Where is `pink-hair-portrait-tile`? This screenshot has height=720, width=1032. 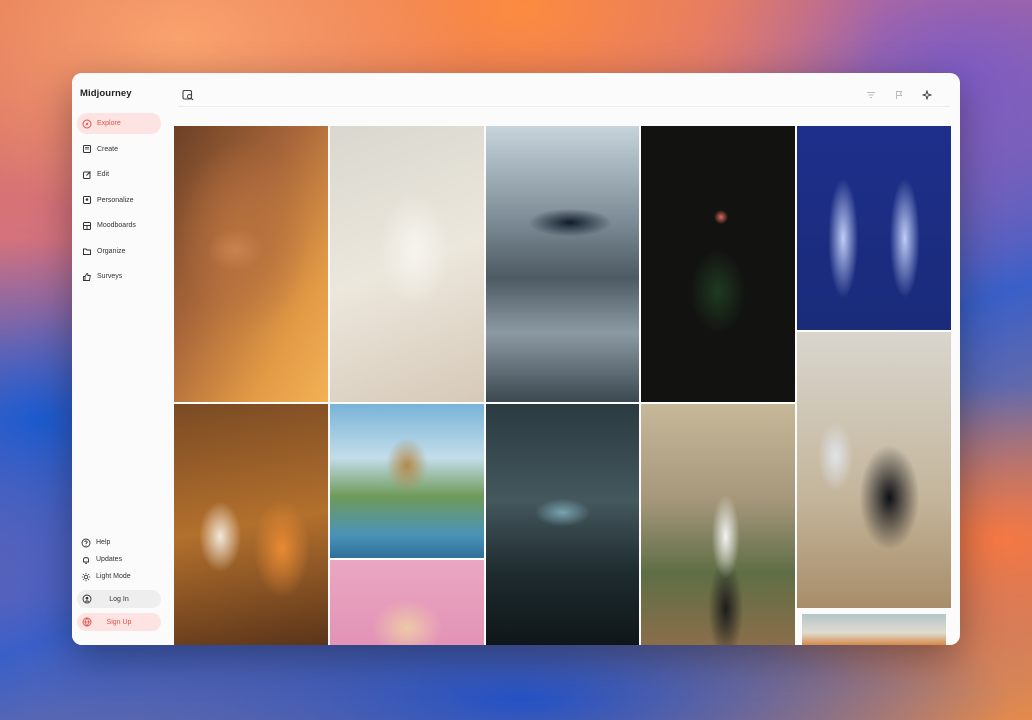 pink-hair-portrait-tile is located at coordinates (407, 602).